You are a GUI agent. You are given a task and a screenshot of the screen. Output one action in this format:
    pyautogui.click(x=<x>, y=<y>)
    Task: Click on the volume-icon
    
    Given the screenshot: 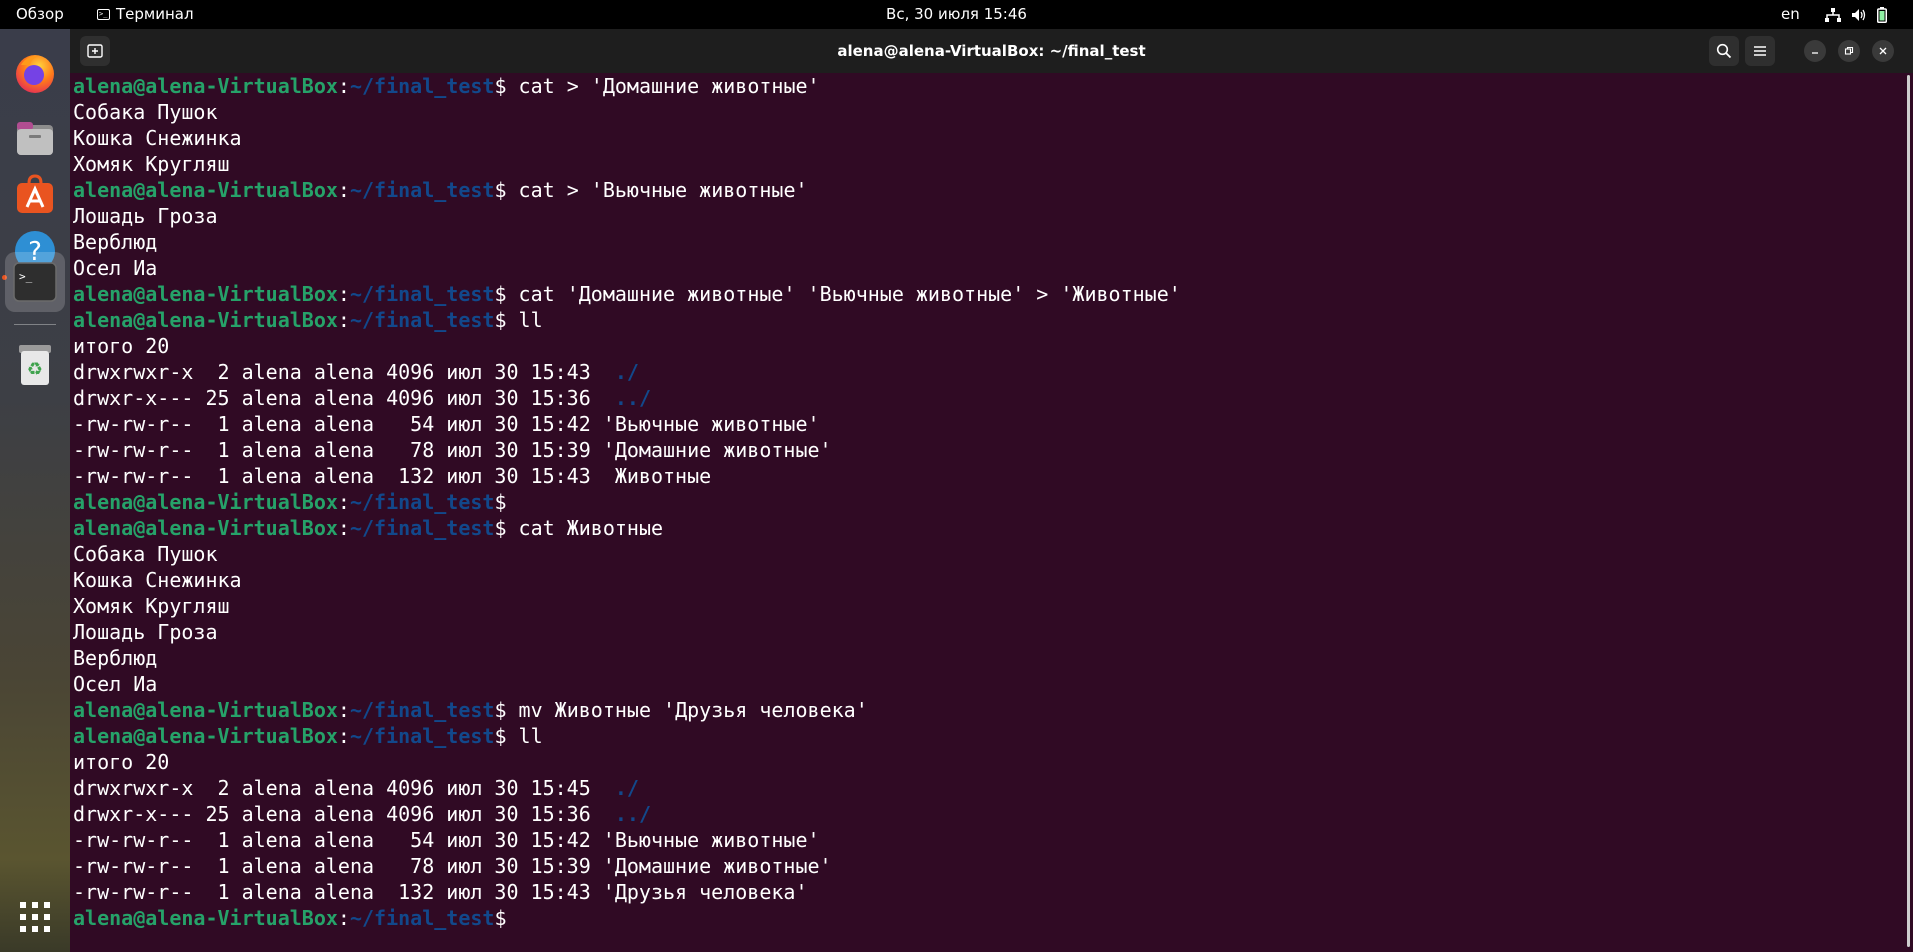 What is the action you would take?
    pyautogui.click(x=1859, y=14)
    